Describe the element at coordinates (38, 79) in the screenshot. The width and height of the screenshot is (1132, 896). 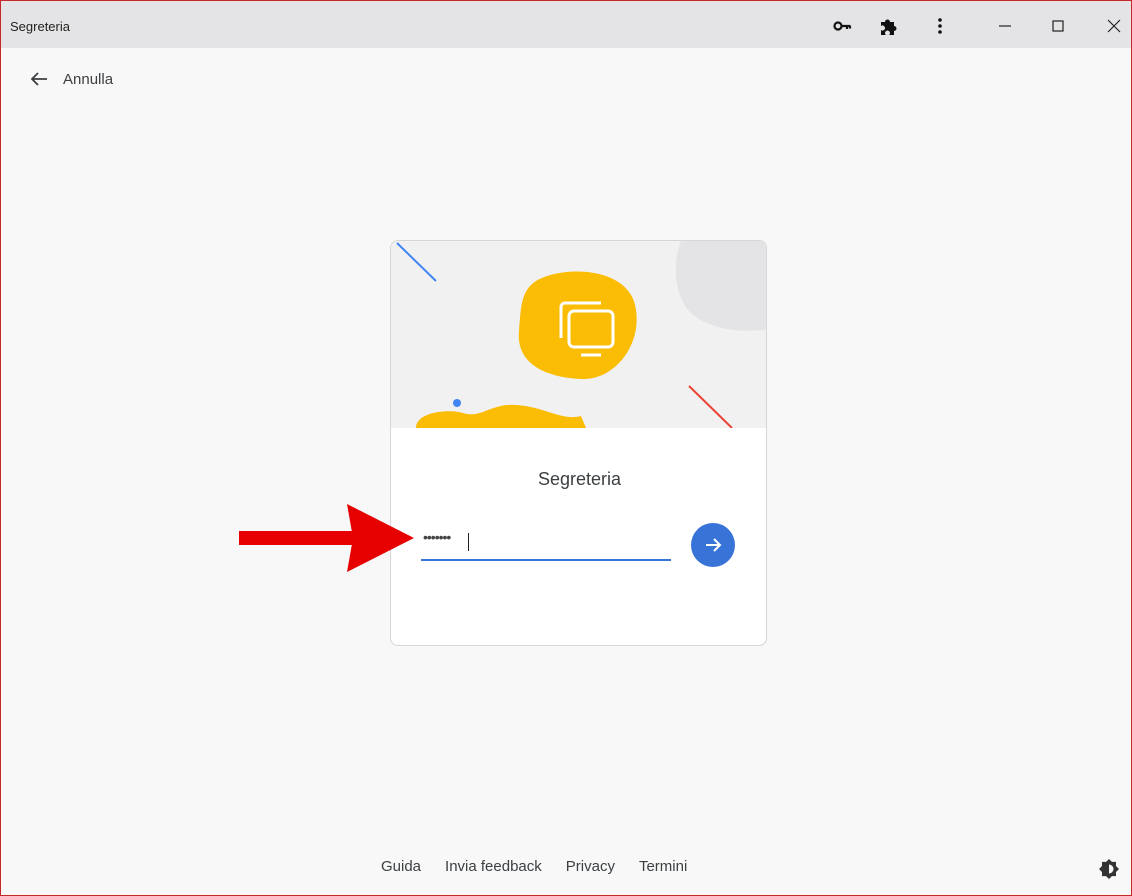
I see `arrow-back-icon` at that location.